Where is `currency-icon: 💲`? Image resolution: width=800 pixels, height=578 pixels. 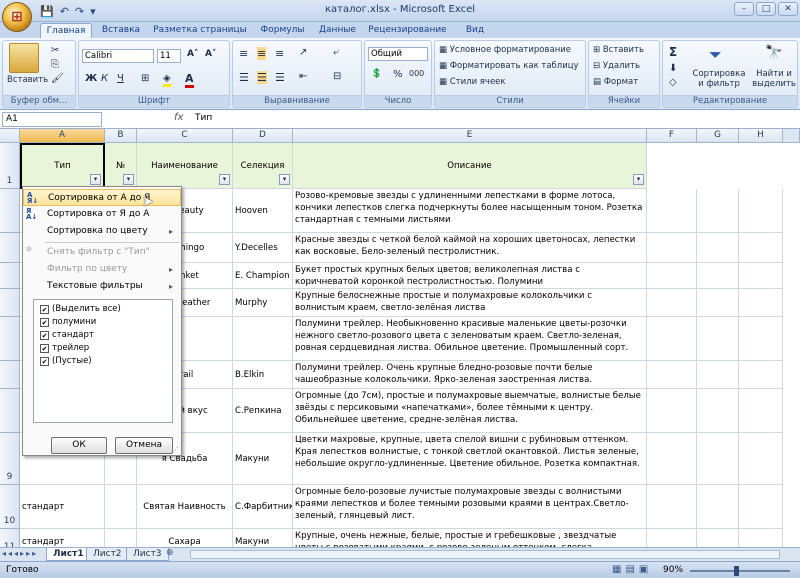 currency-icon: 💲 is located at coordinates (376, 74).